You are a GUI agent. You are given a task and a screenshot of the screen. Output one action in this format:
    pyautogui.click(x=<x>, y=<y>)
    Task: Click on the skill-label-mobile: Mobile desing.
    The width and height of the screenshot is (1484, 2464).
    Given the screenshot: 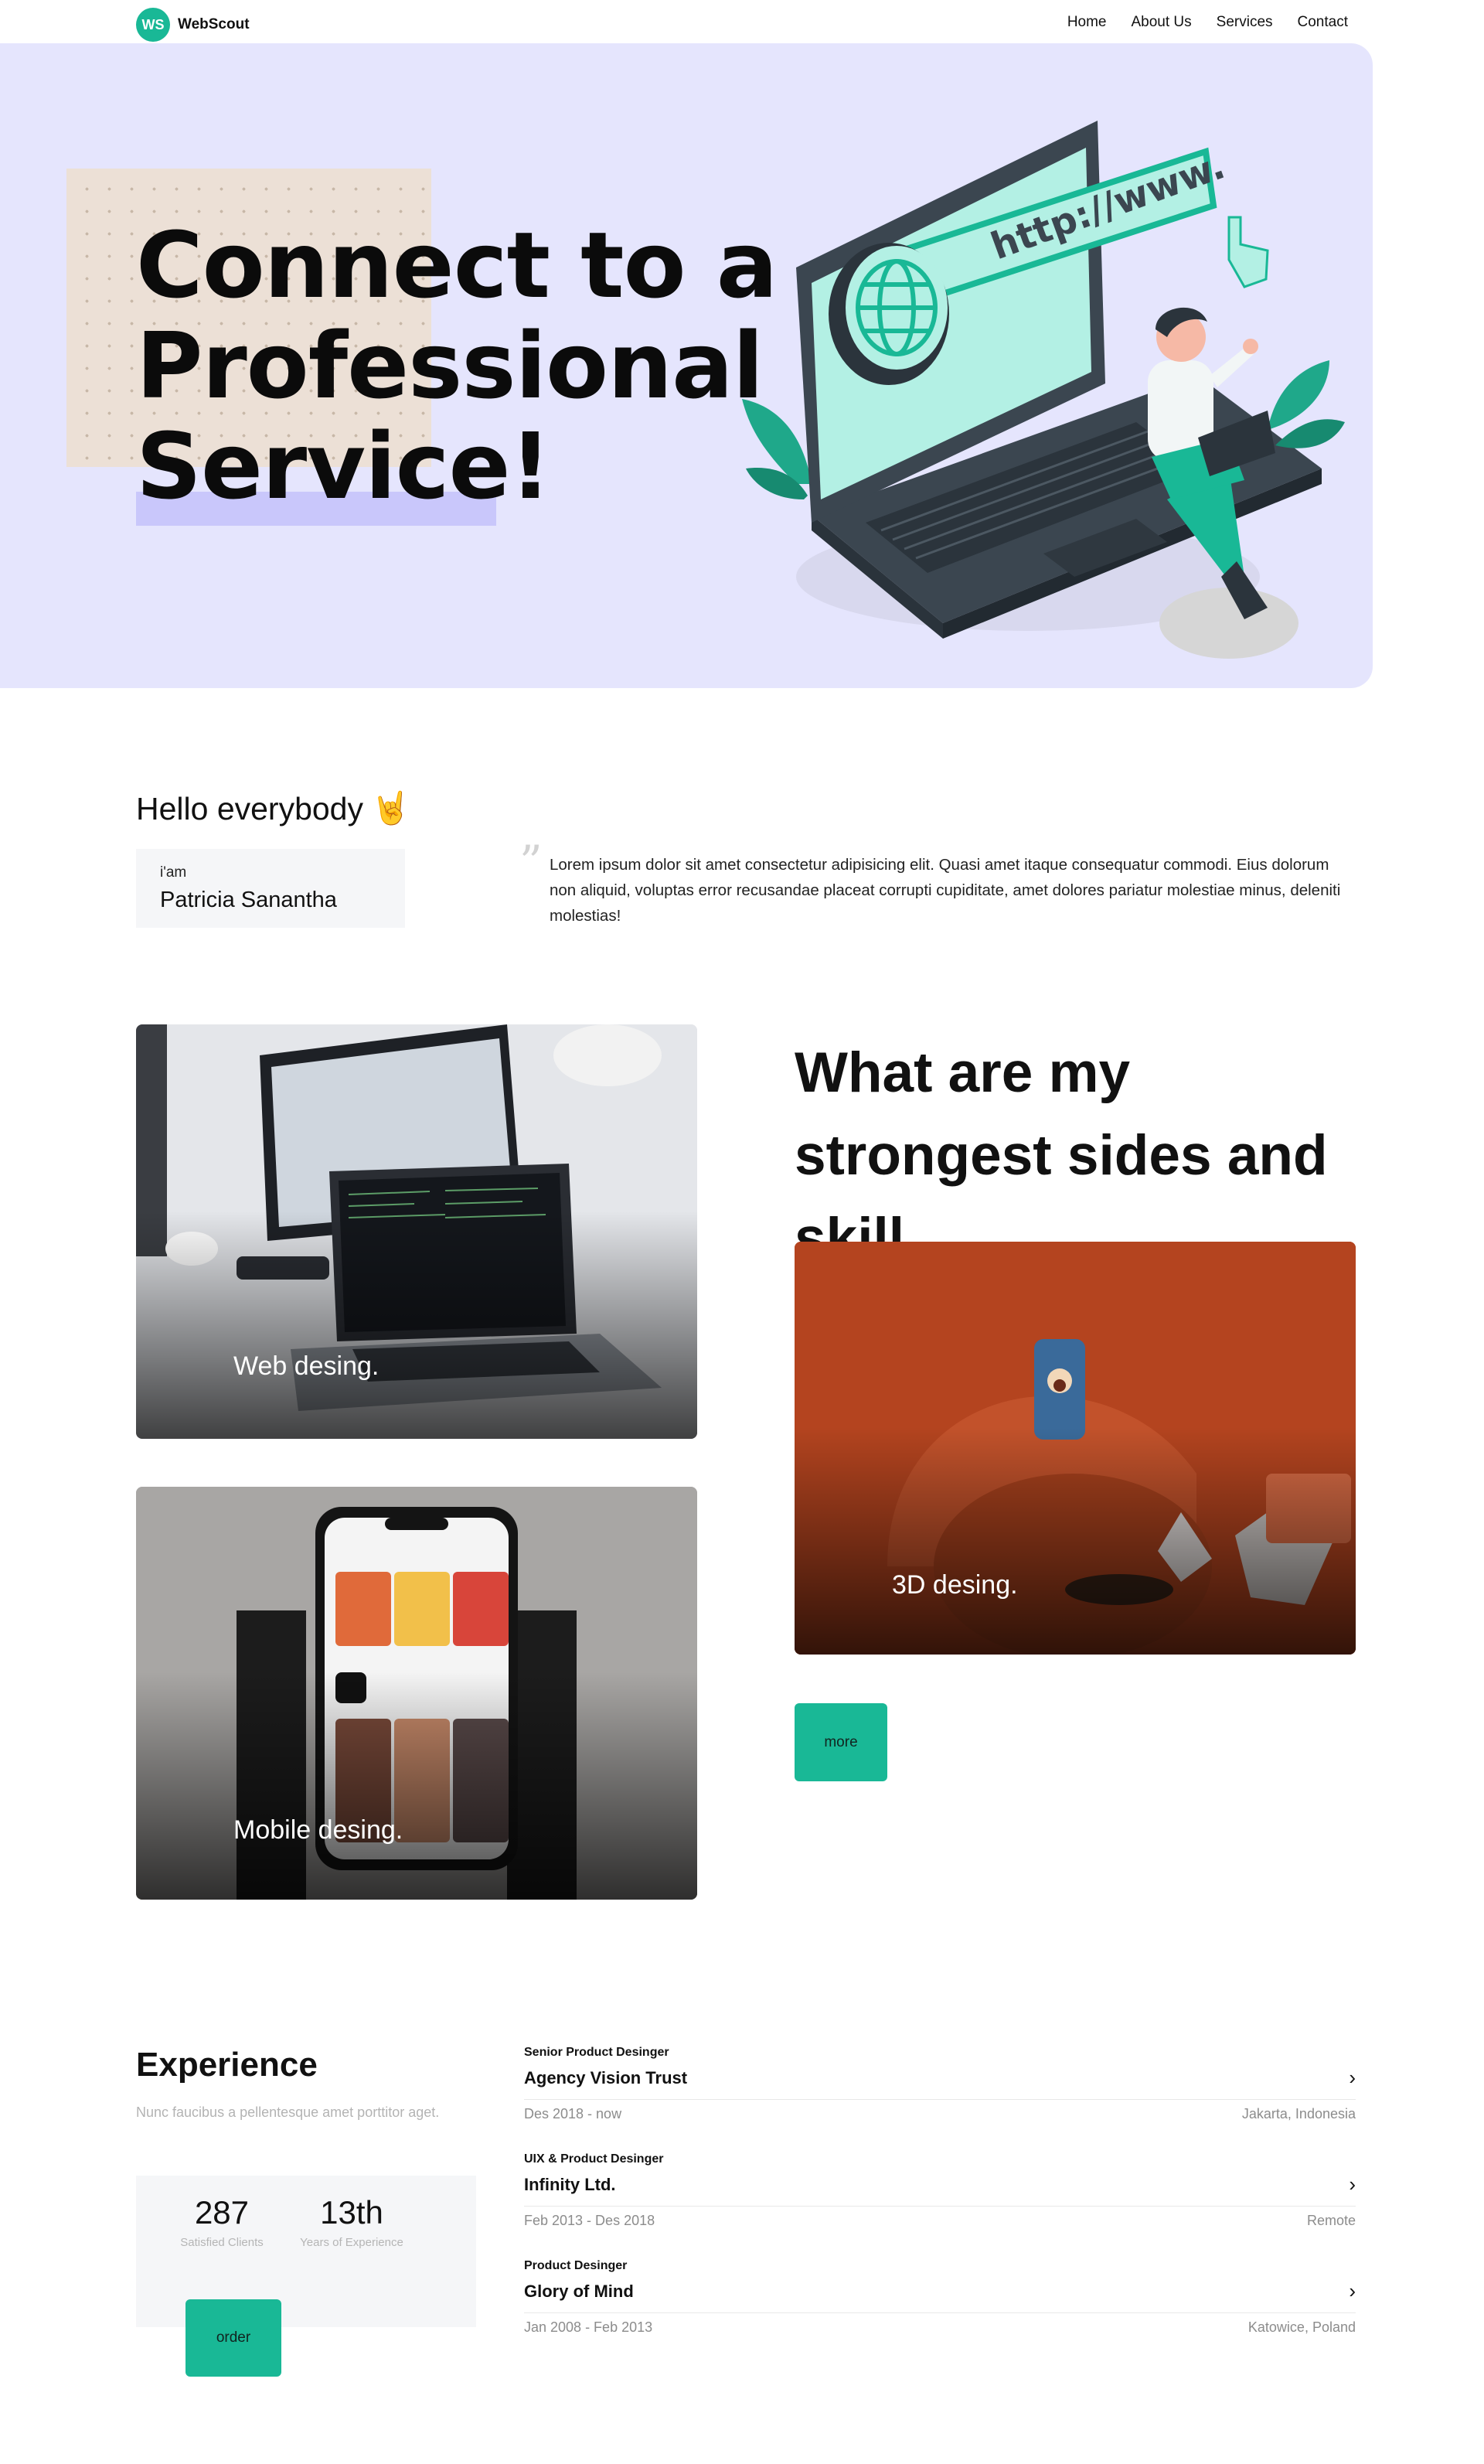 What is the action you would take?
    pyautogui.click(x=318, y=1830)
    